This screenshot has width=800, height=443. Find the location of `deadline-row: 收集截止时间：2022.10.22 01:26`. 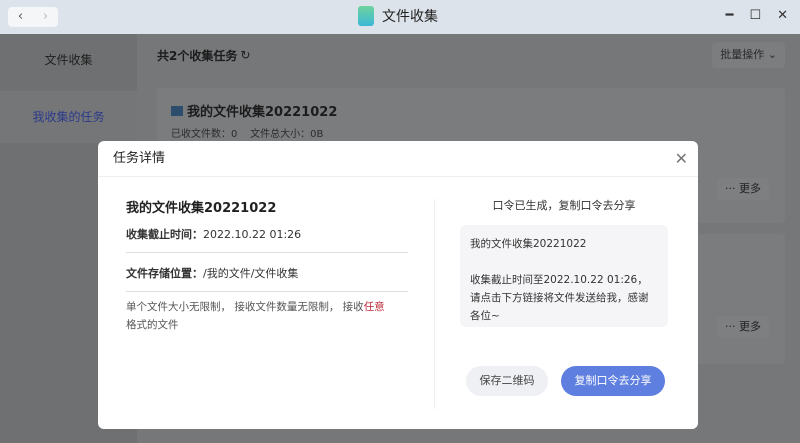

deadline-row: 收集截止时间：2022.10.22 01:26 is located at coordinates (267, 234).